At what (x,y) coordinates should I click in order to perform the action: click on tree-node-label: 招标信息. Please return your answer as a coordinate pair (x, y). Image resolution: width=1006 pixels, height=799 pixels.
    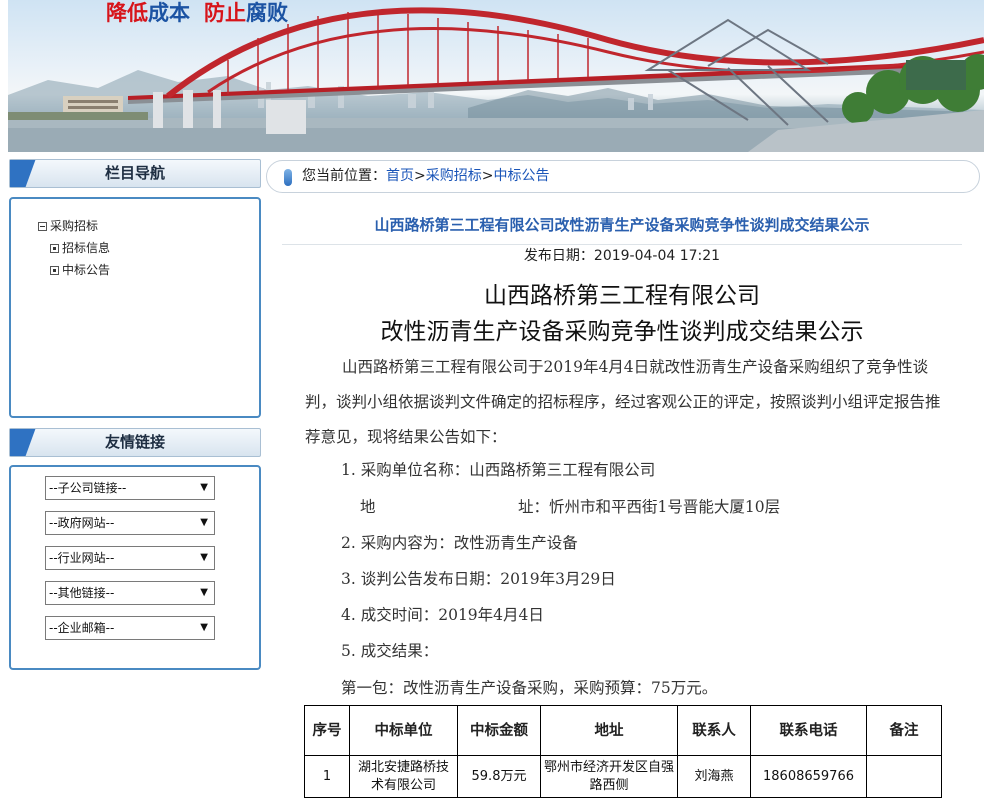
    Looking at the image, I should click on (86, 248).